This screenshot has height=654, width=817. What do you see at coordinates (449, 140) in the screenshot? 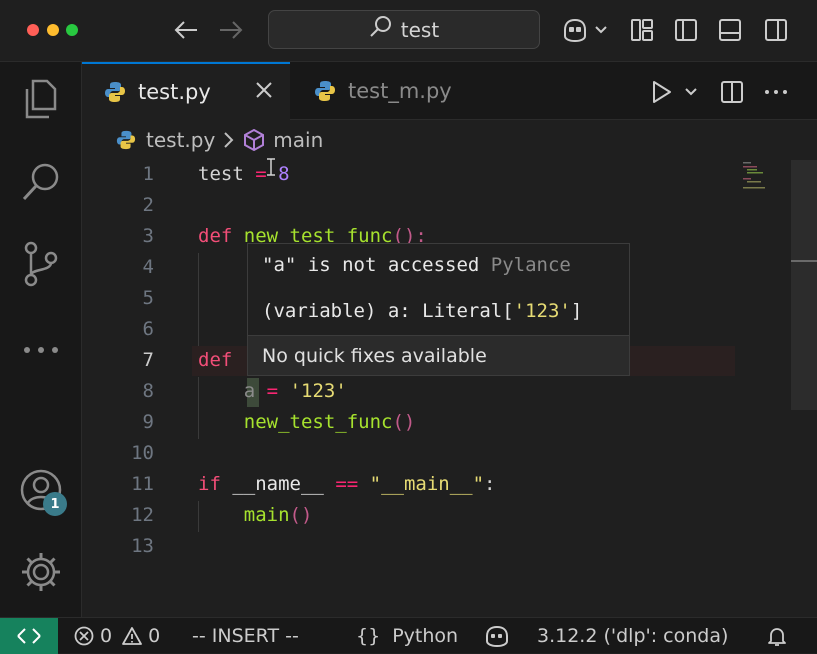
I see `breadcrumb: test.py main` at bounding box center [449, 140].